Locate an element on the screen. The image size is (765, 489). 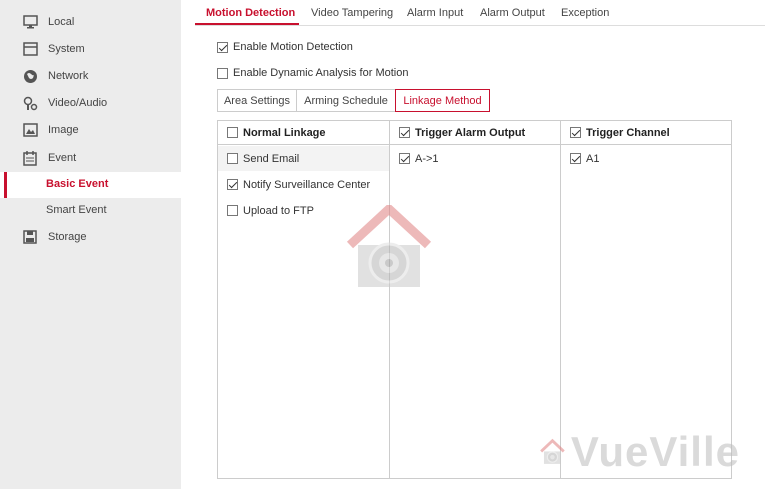
sidebar-item-video-audio: Video/Audio is located at coordinates (90, 103).